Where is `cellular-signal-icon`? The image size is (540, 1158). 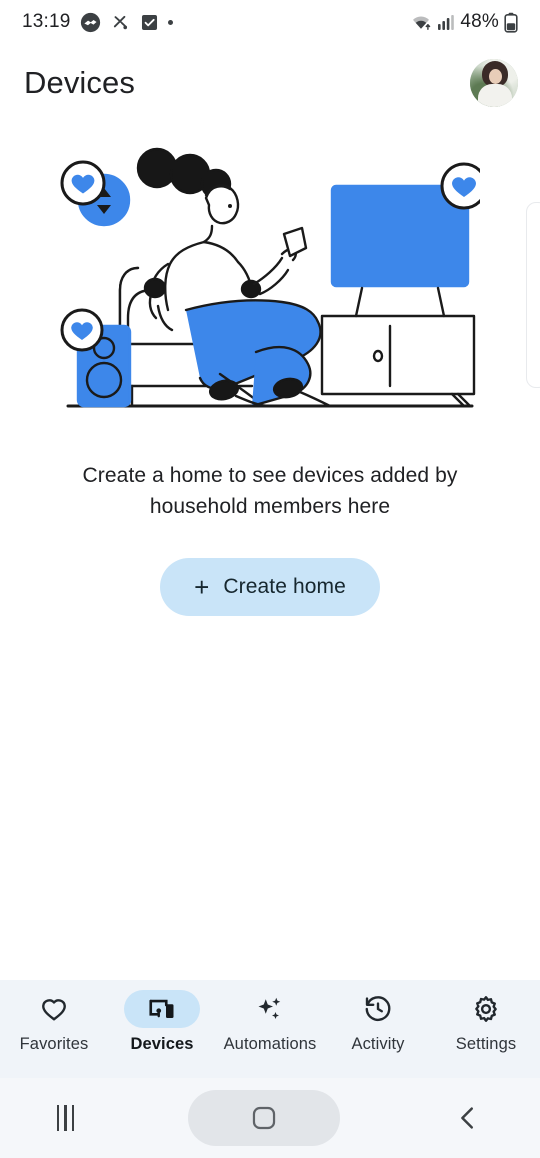 cellular-signal-icon is located at coordinates (446, 22).